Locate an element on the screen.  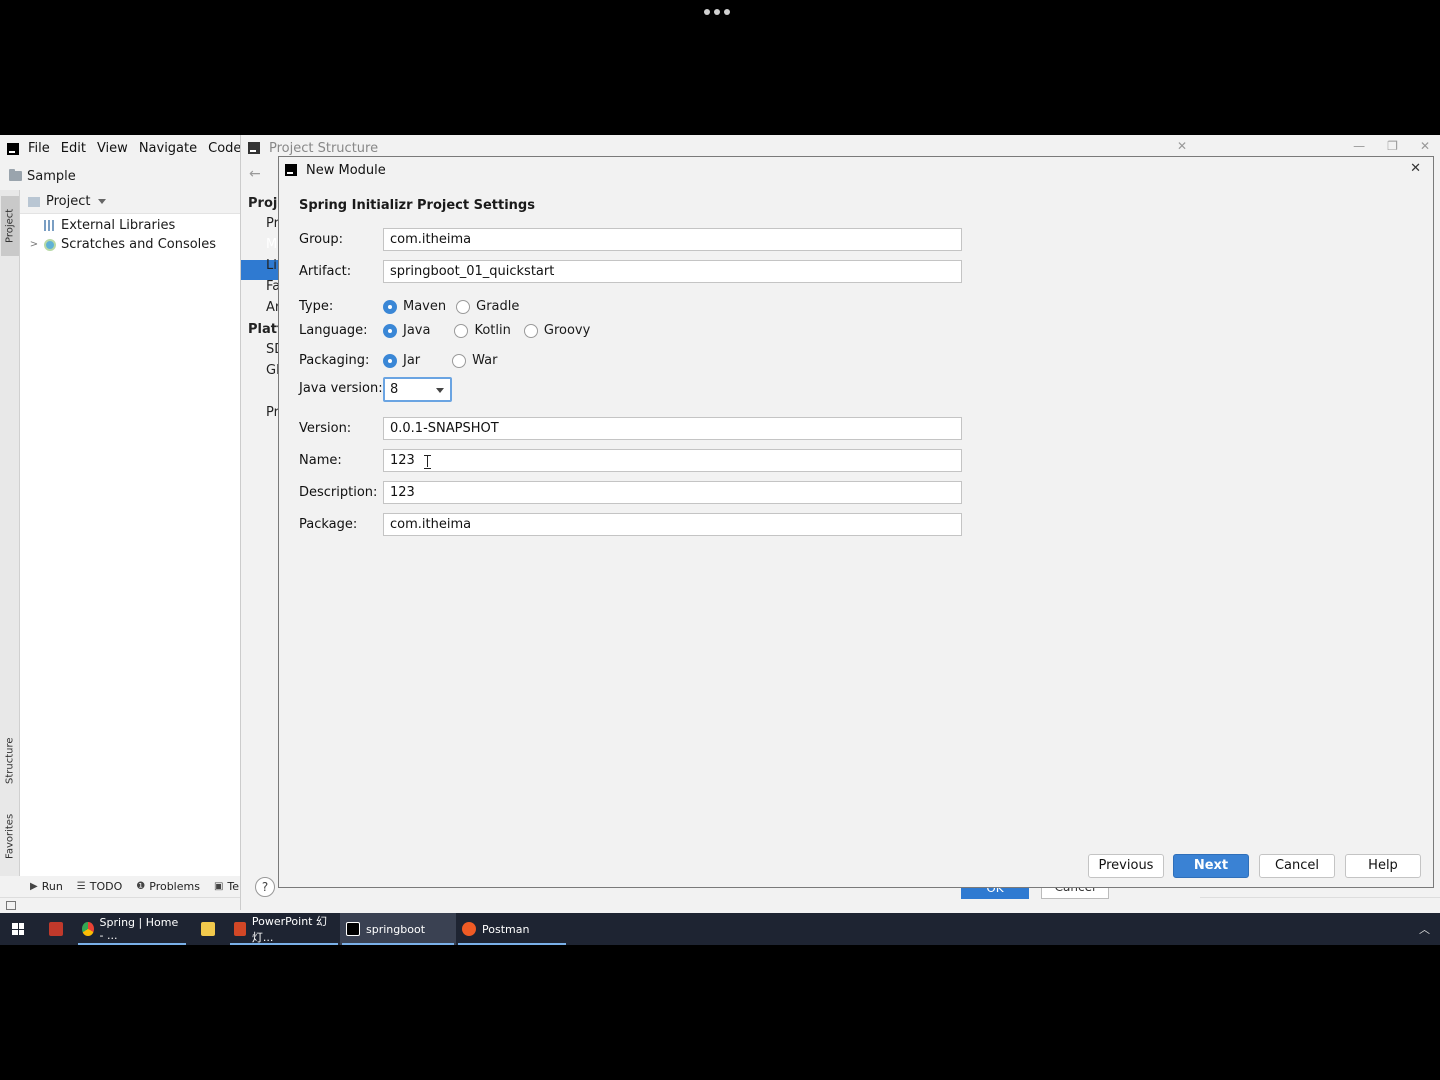
taskbar-file-explorer is located at coordinates (208, 929).